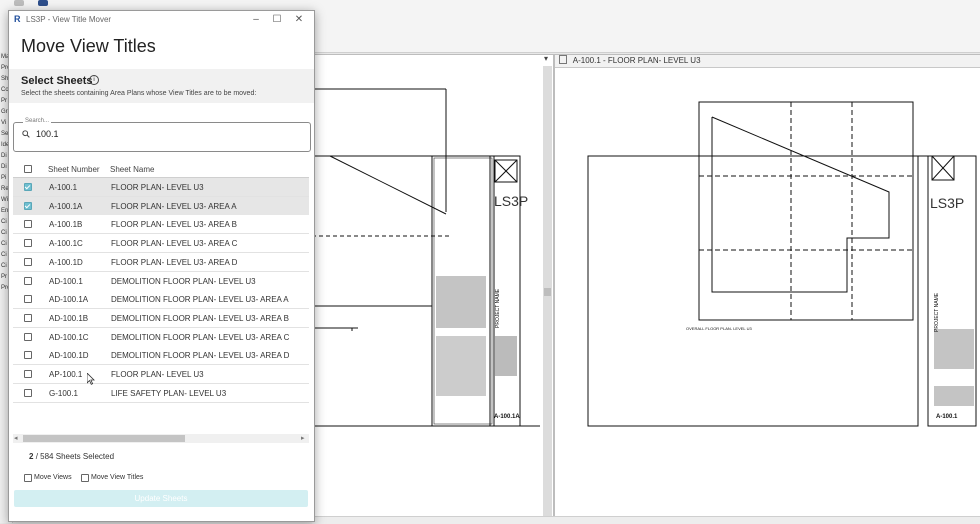 The height and width of the screenshot is (524, 980). What do you see at coordinates (53, 477) in the screenshot?
I see `move-views-label: Move Views` at bounding box center [53, 477].